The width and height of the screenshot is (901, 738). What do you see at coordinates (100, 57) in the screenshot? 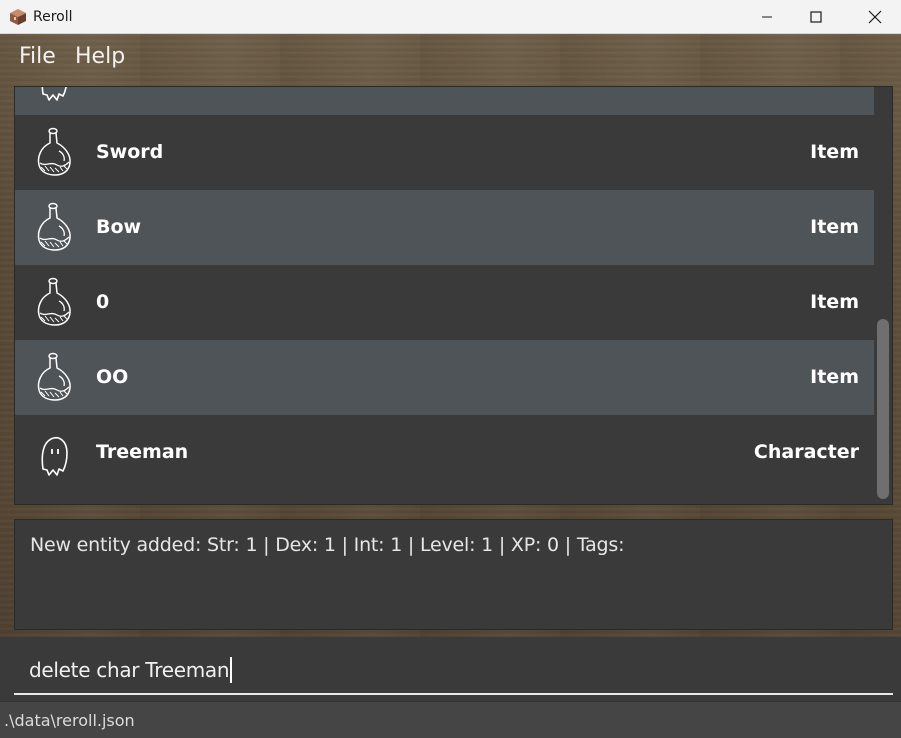
I see `menu-help: Help` at bounding box center [100, 57].